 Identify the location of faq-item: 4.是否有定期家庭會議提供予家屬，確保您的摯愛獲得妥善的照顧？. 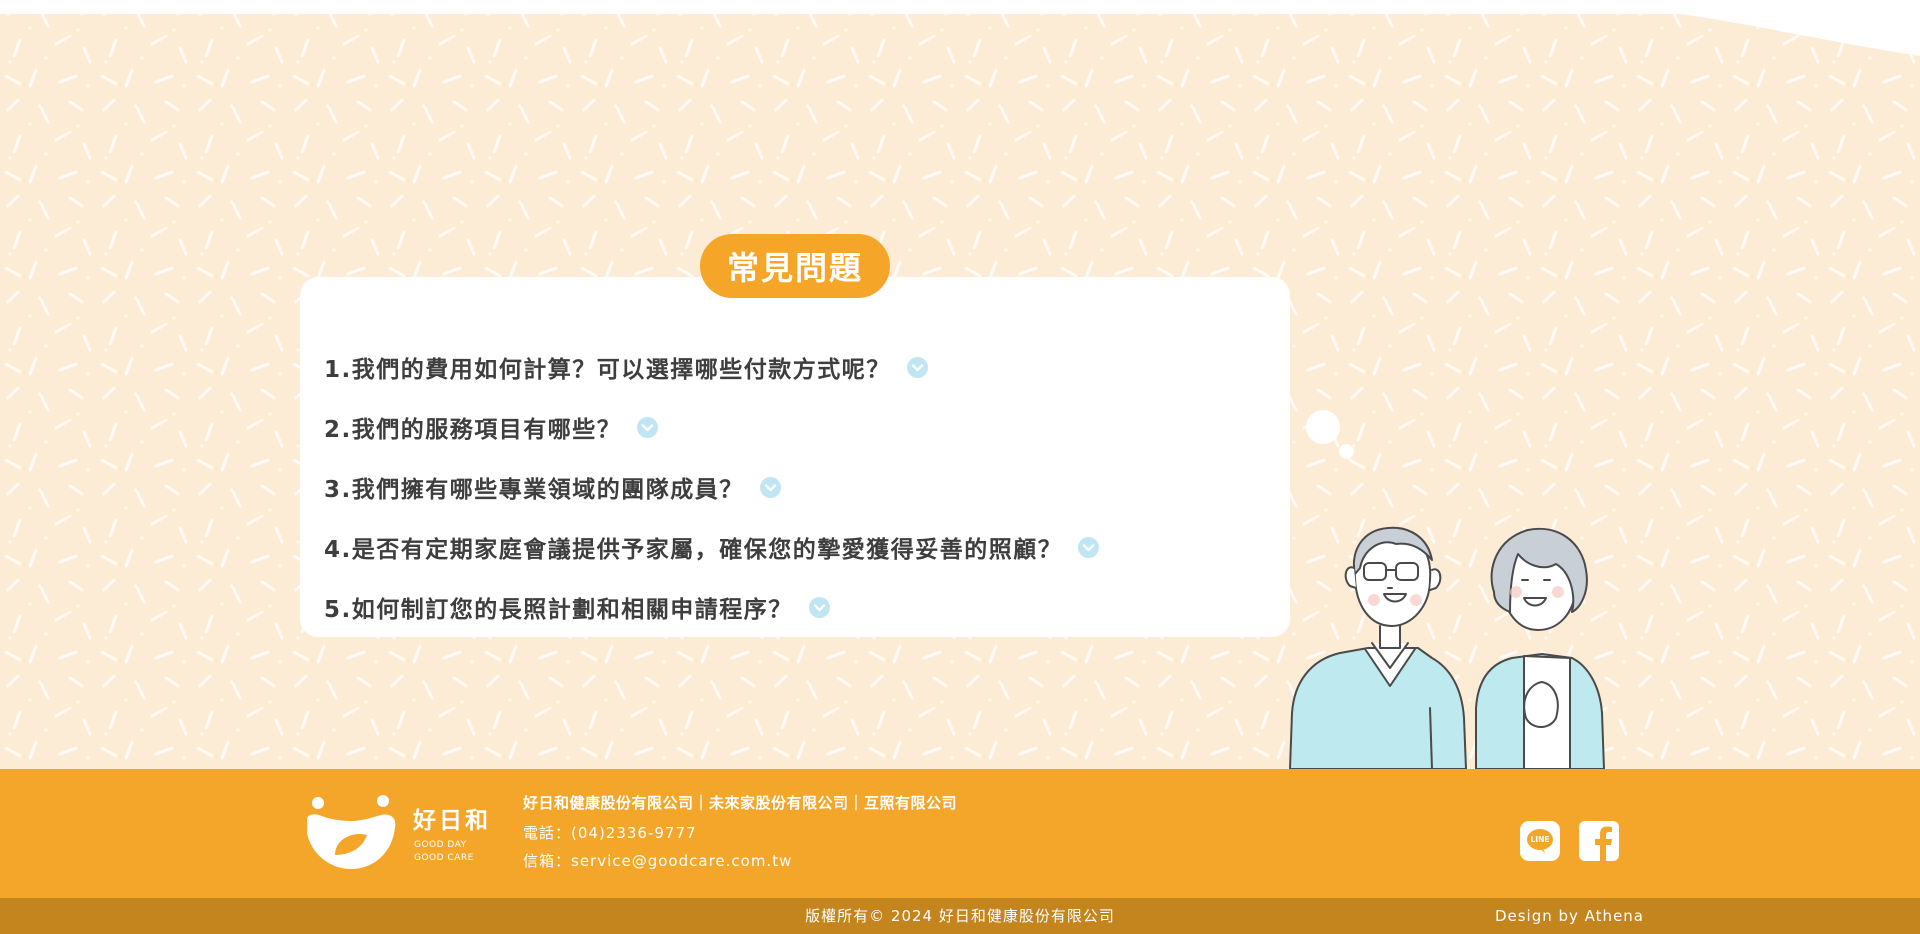
(712, 547).